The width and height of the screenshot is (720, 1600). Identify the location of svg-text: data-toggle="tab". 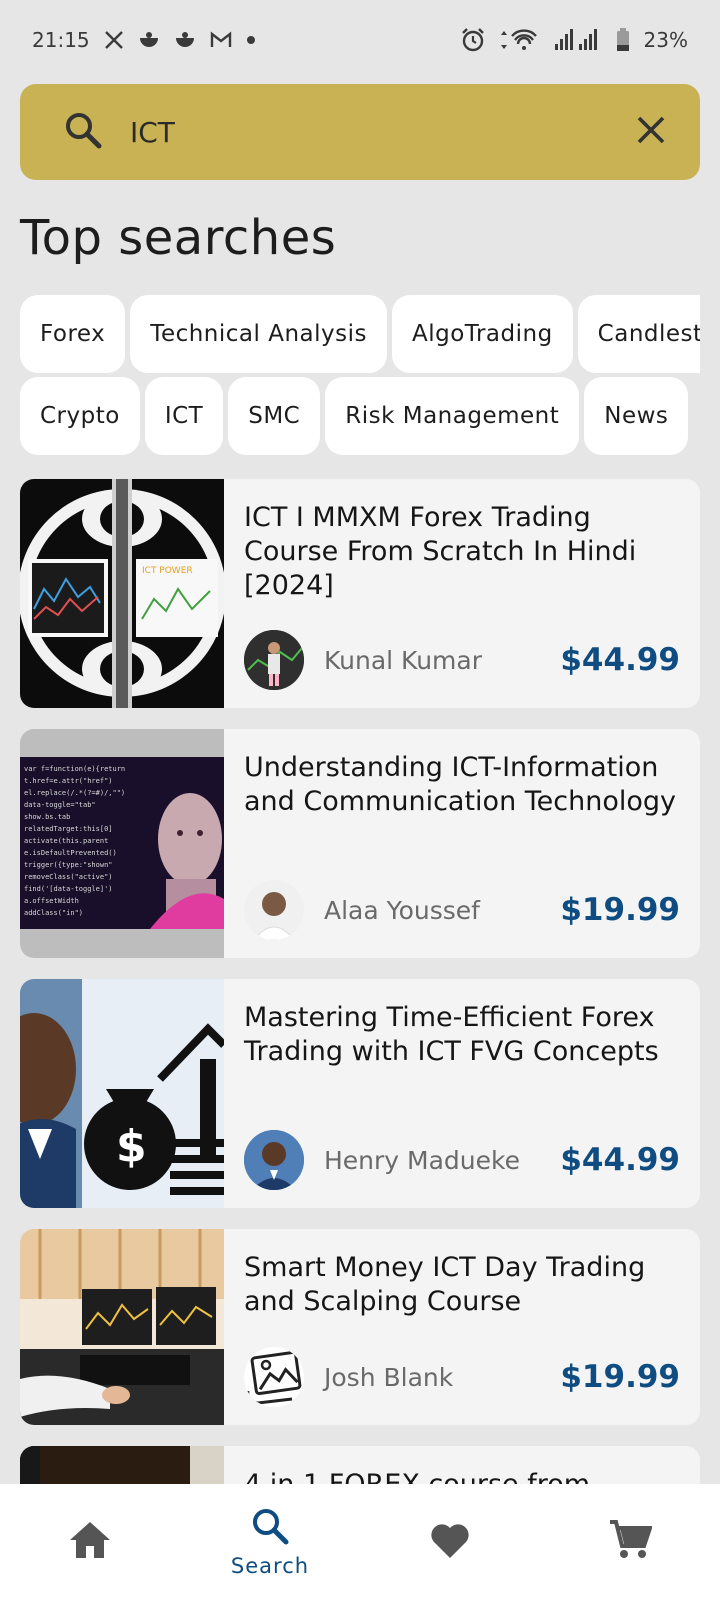
(60, 805).